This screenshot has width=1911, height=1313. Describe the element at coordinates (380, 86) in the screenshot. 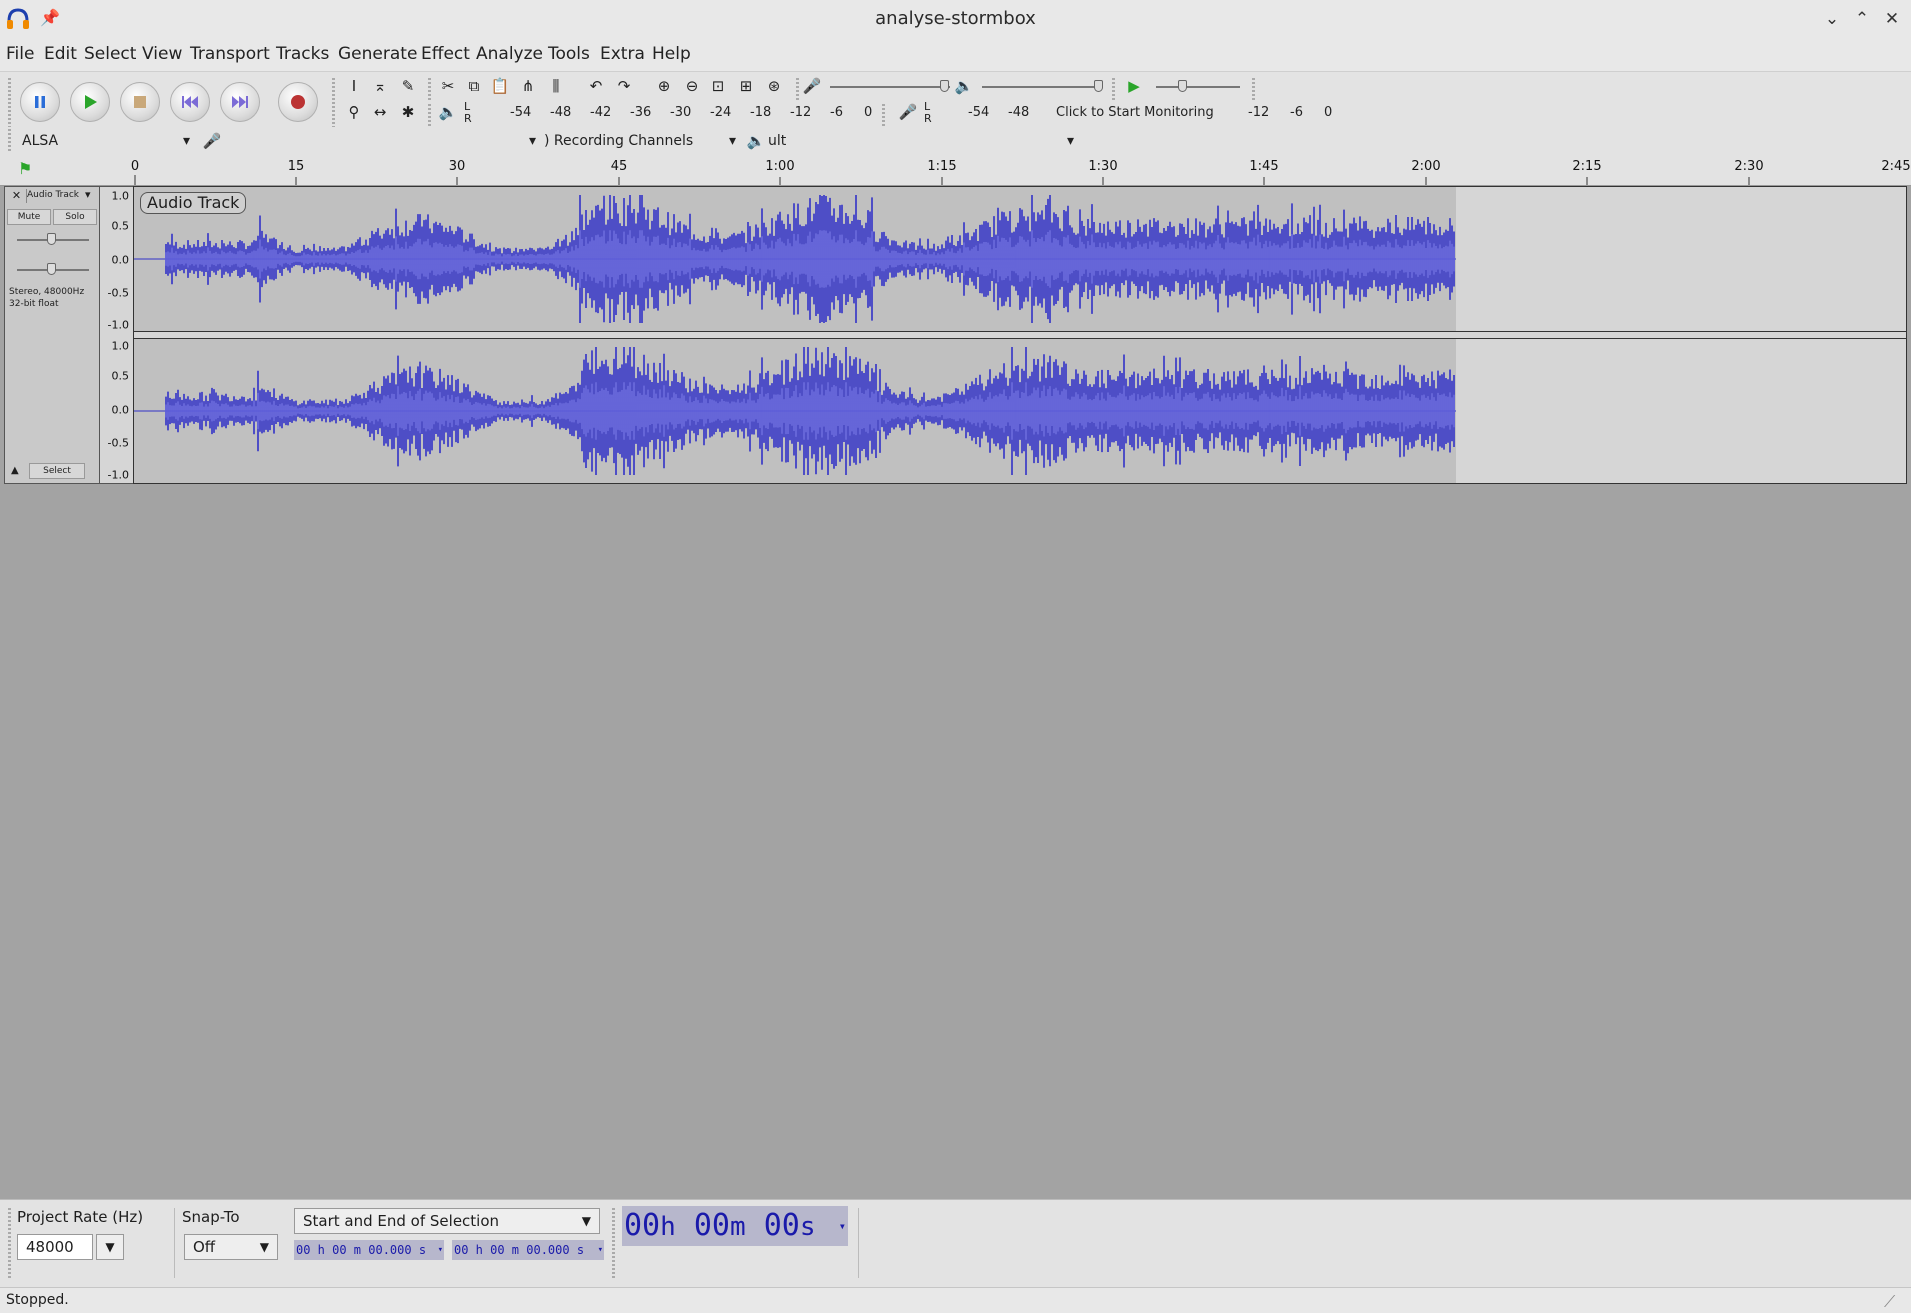

I see `envelope-tool-icon: ⌅` at that location.